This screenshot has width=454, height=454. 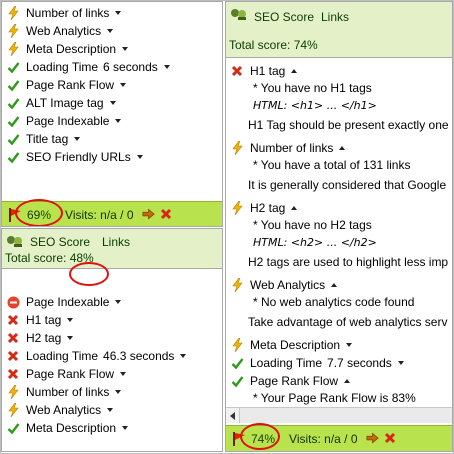 What do you see at coordinates (64, 410) in the screenshot?
I see `check-label: Web Analytics` at bounding box center [64, 410].